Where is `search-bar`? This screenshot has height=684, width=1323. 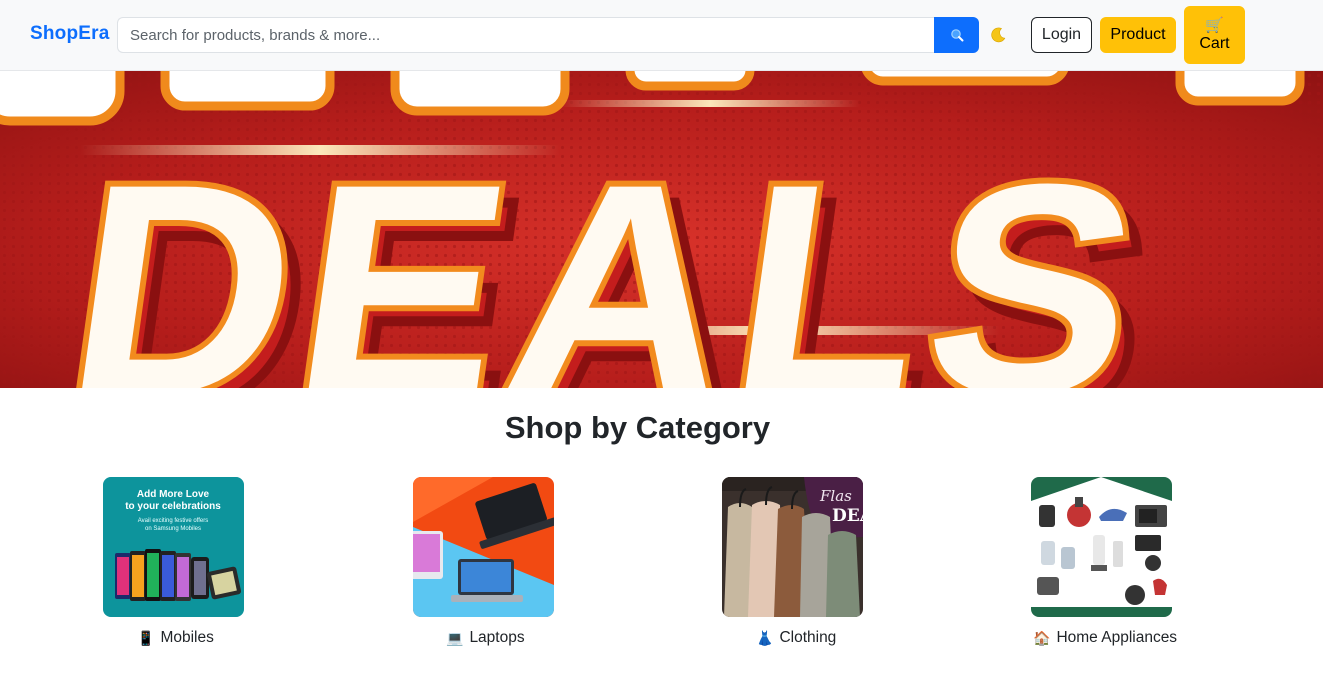
search-bar is located at coordinates (548, 35).